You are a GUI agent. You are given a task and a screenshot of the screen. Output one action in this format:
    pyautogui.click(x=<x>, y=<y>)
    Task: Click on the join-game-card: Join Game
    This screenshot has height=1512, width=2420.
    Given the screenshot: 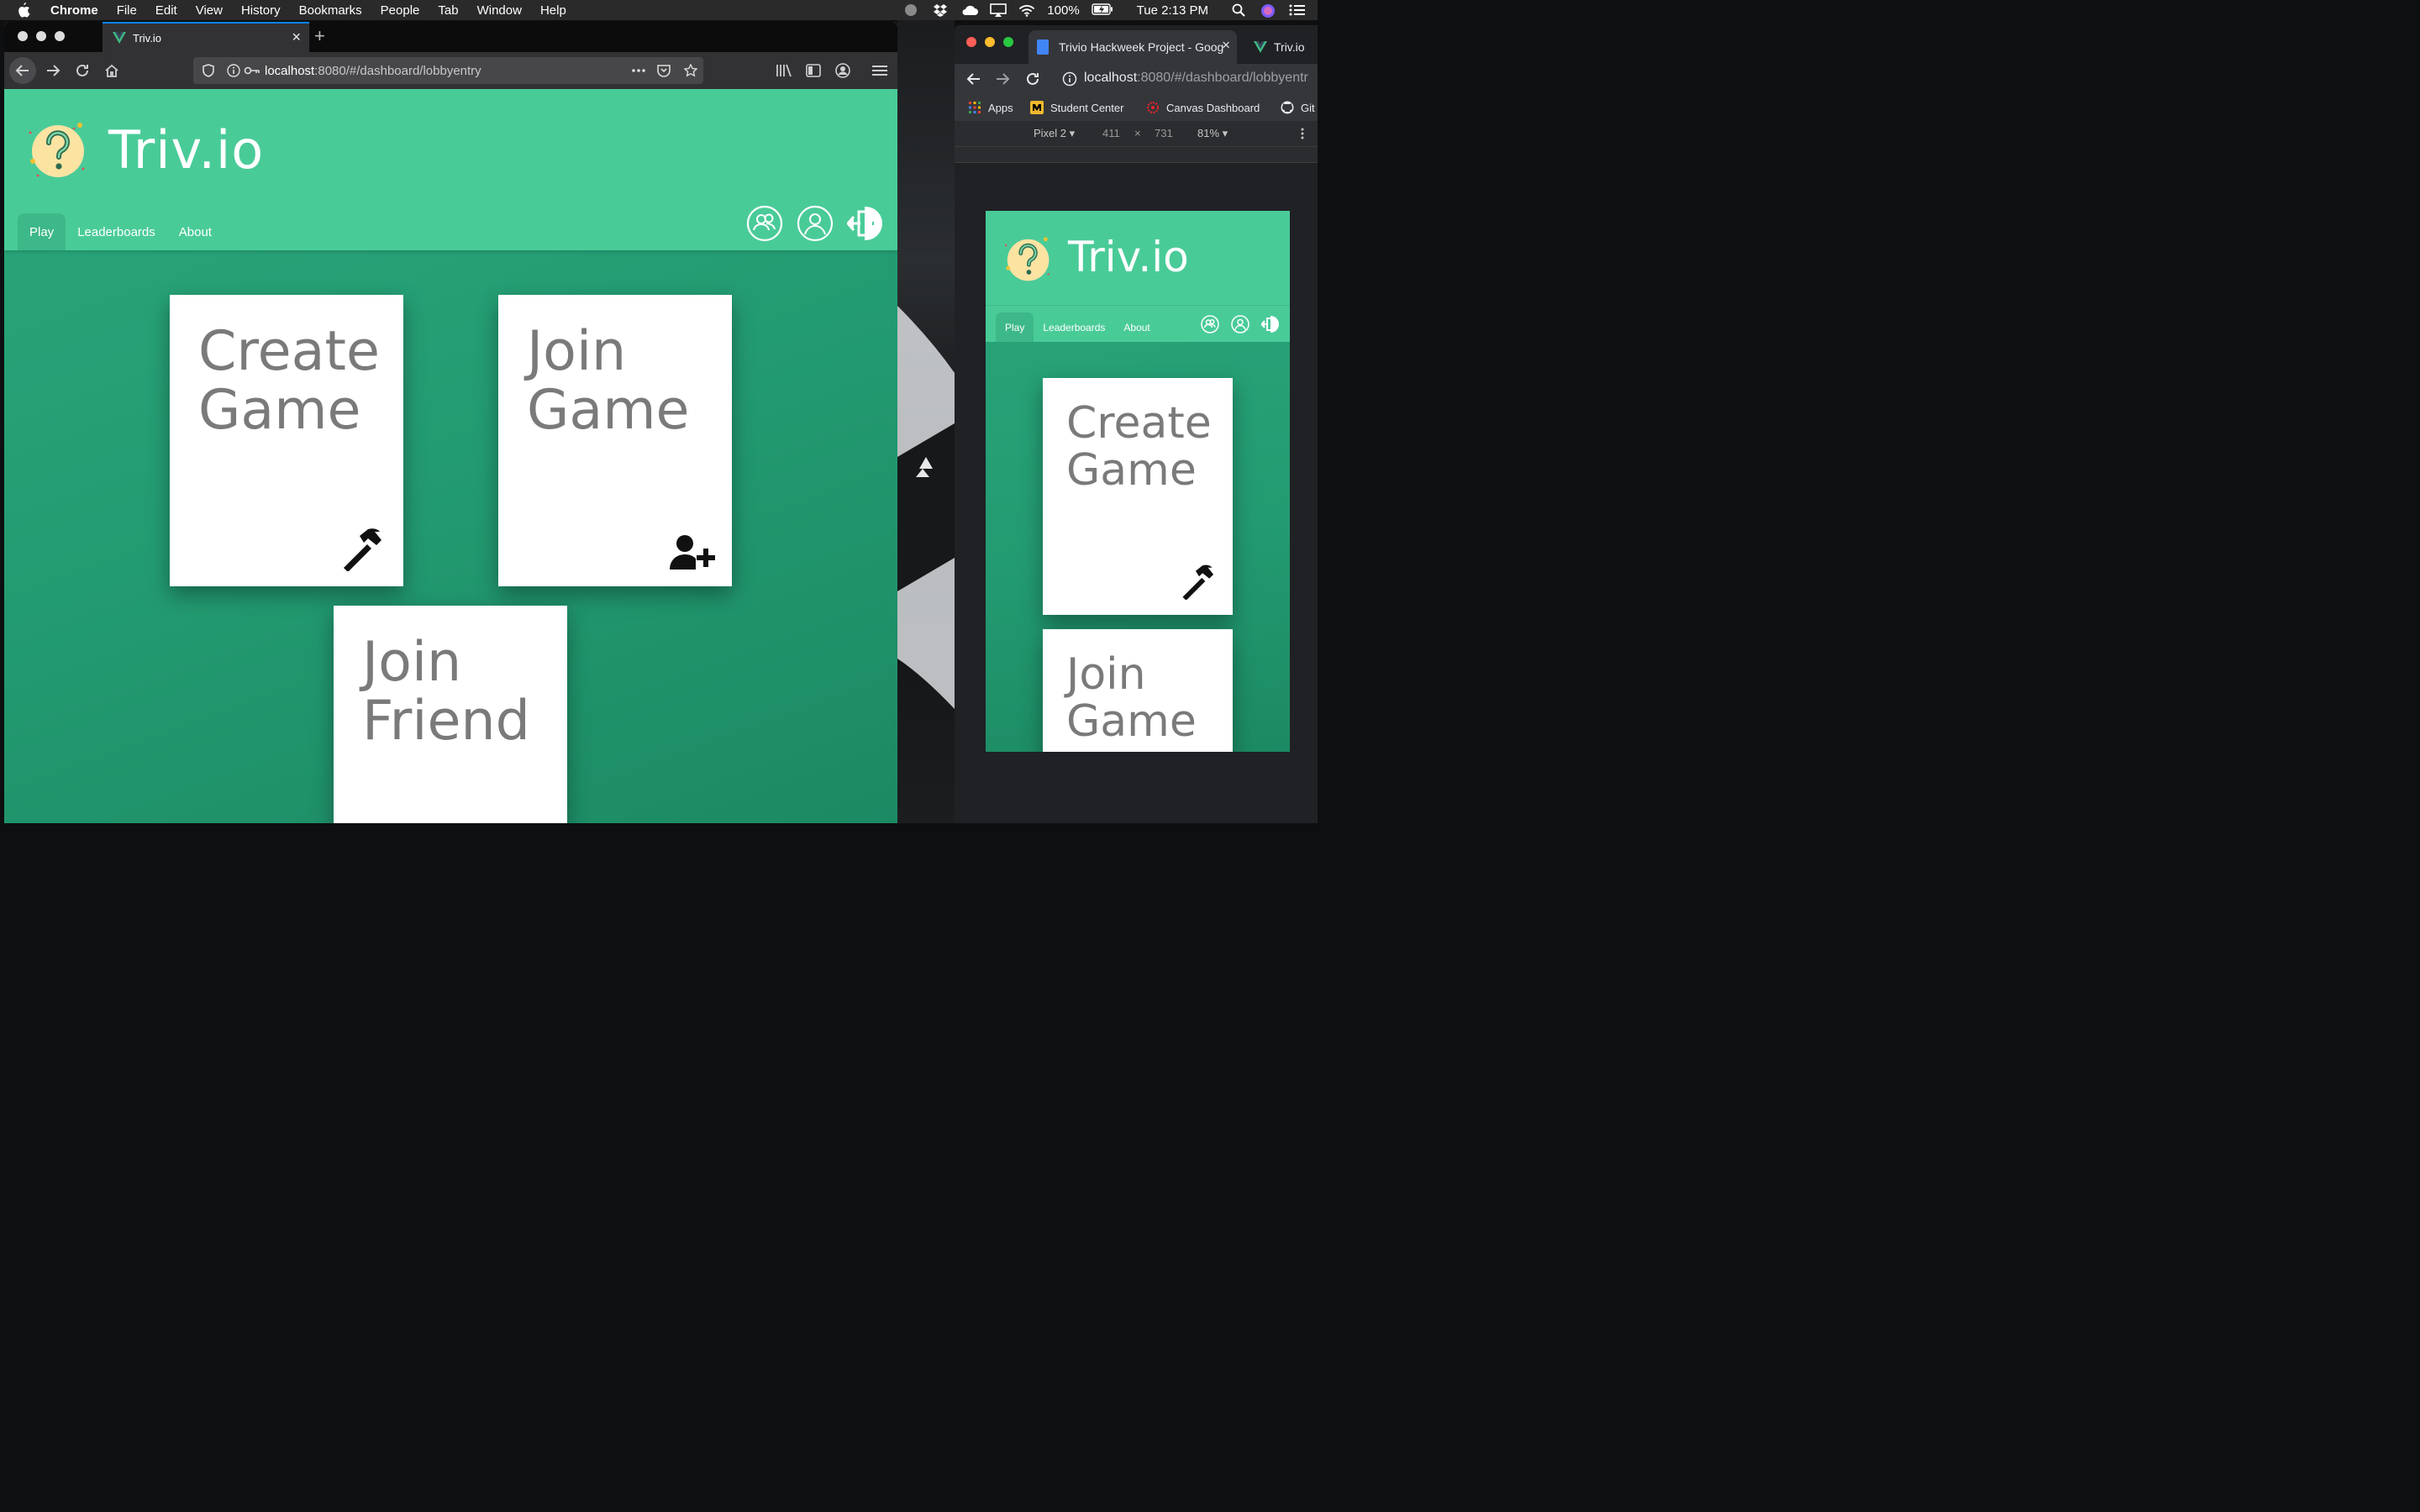 What is the action you would take?
    pyautogui.click(x=615, y=440)
    